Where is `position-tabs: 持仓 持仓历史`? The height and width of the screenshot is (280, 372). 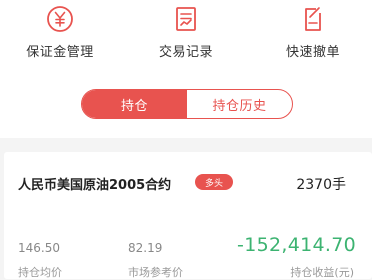 position-tabs: 持仓 持仓历史 is located at coordinates (187, 104).